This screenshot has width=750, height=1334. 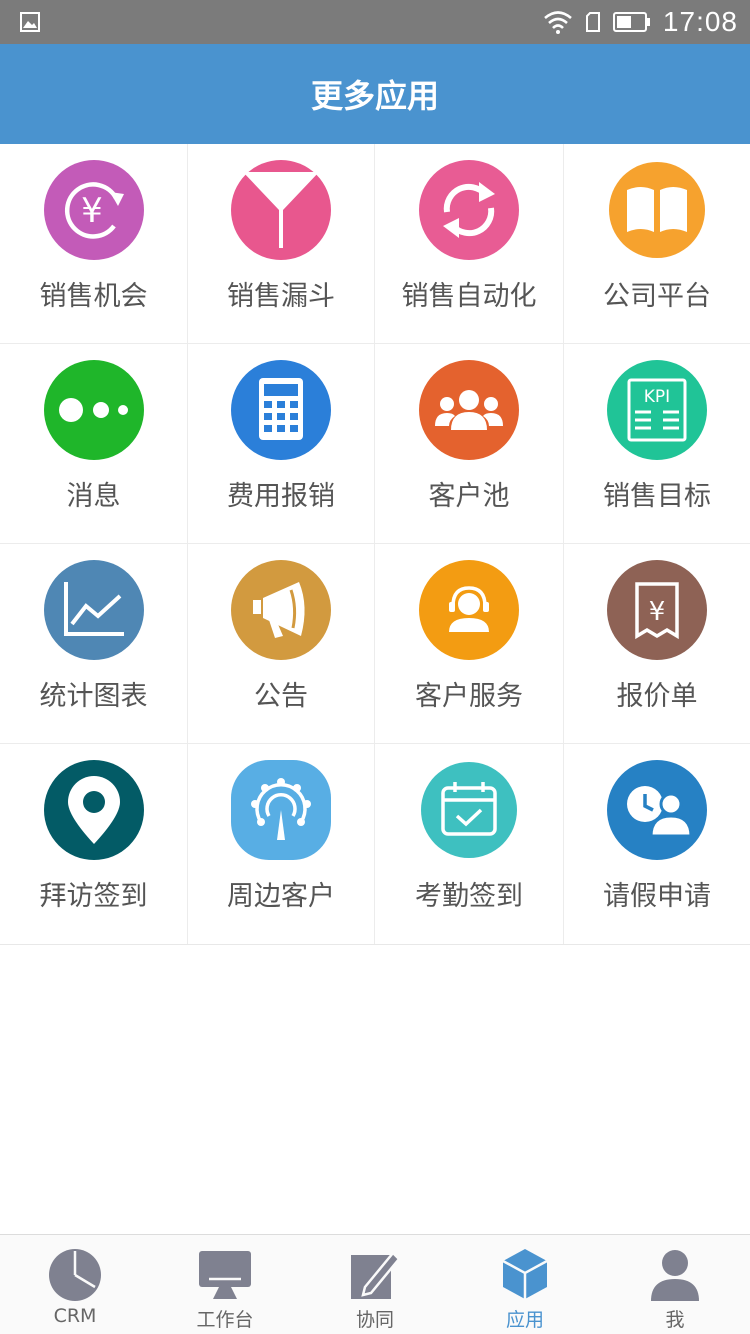 What do you see at coordinates (225, 1275) in the screenshot?
I see `monitor-icon` at bounding box center [225, 1275].